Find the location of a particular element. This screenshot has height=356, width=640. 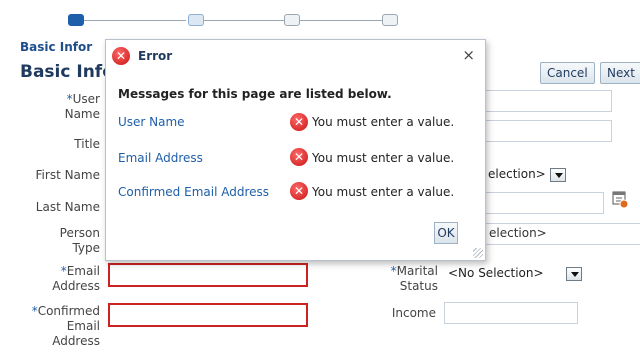

user-name-label: *User Name is located at coordinates (82, 106).